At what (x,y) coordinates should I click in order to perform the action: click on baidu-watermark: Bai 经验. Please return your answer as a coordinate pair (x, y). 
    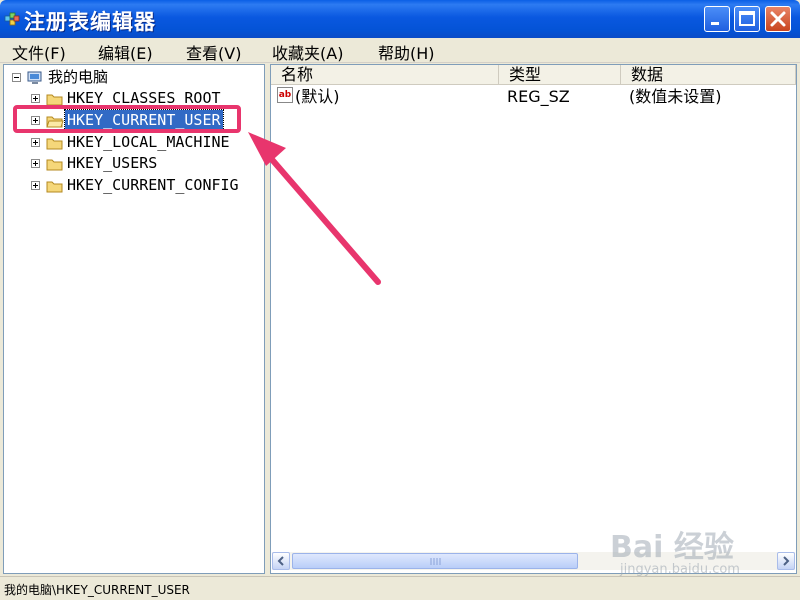
    Looking at the image, I should click on (672, 547).